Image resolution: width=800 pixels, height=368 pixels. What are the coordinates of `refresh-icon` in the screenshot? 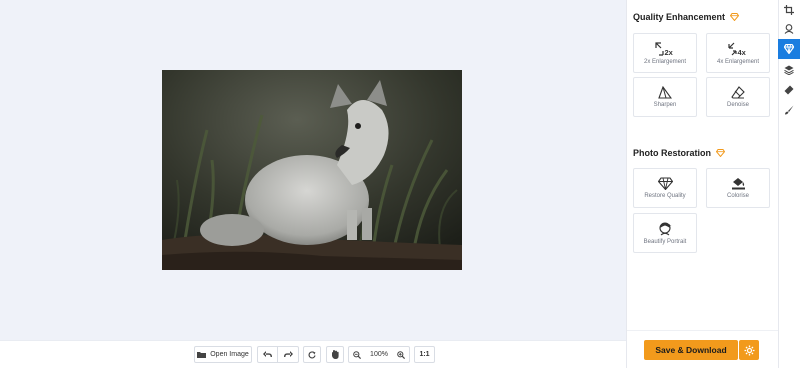 It's located at (312, 354).